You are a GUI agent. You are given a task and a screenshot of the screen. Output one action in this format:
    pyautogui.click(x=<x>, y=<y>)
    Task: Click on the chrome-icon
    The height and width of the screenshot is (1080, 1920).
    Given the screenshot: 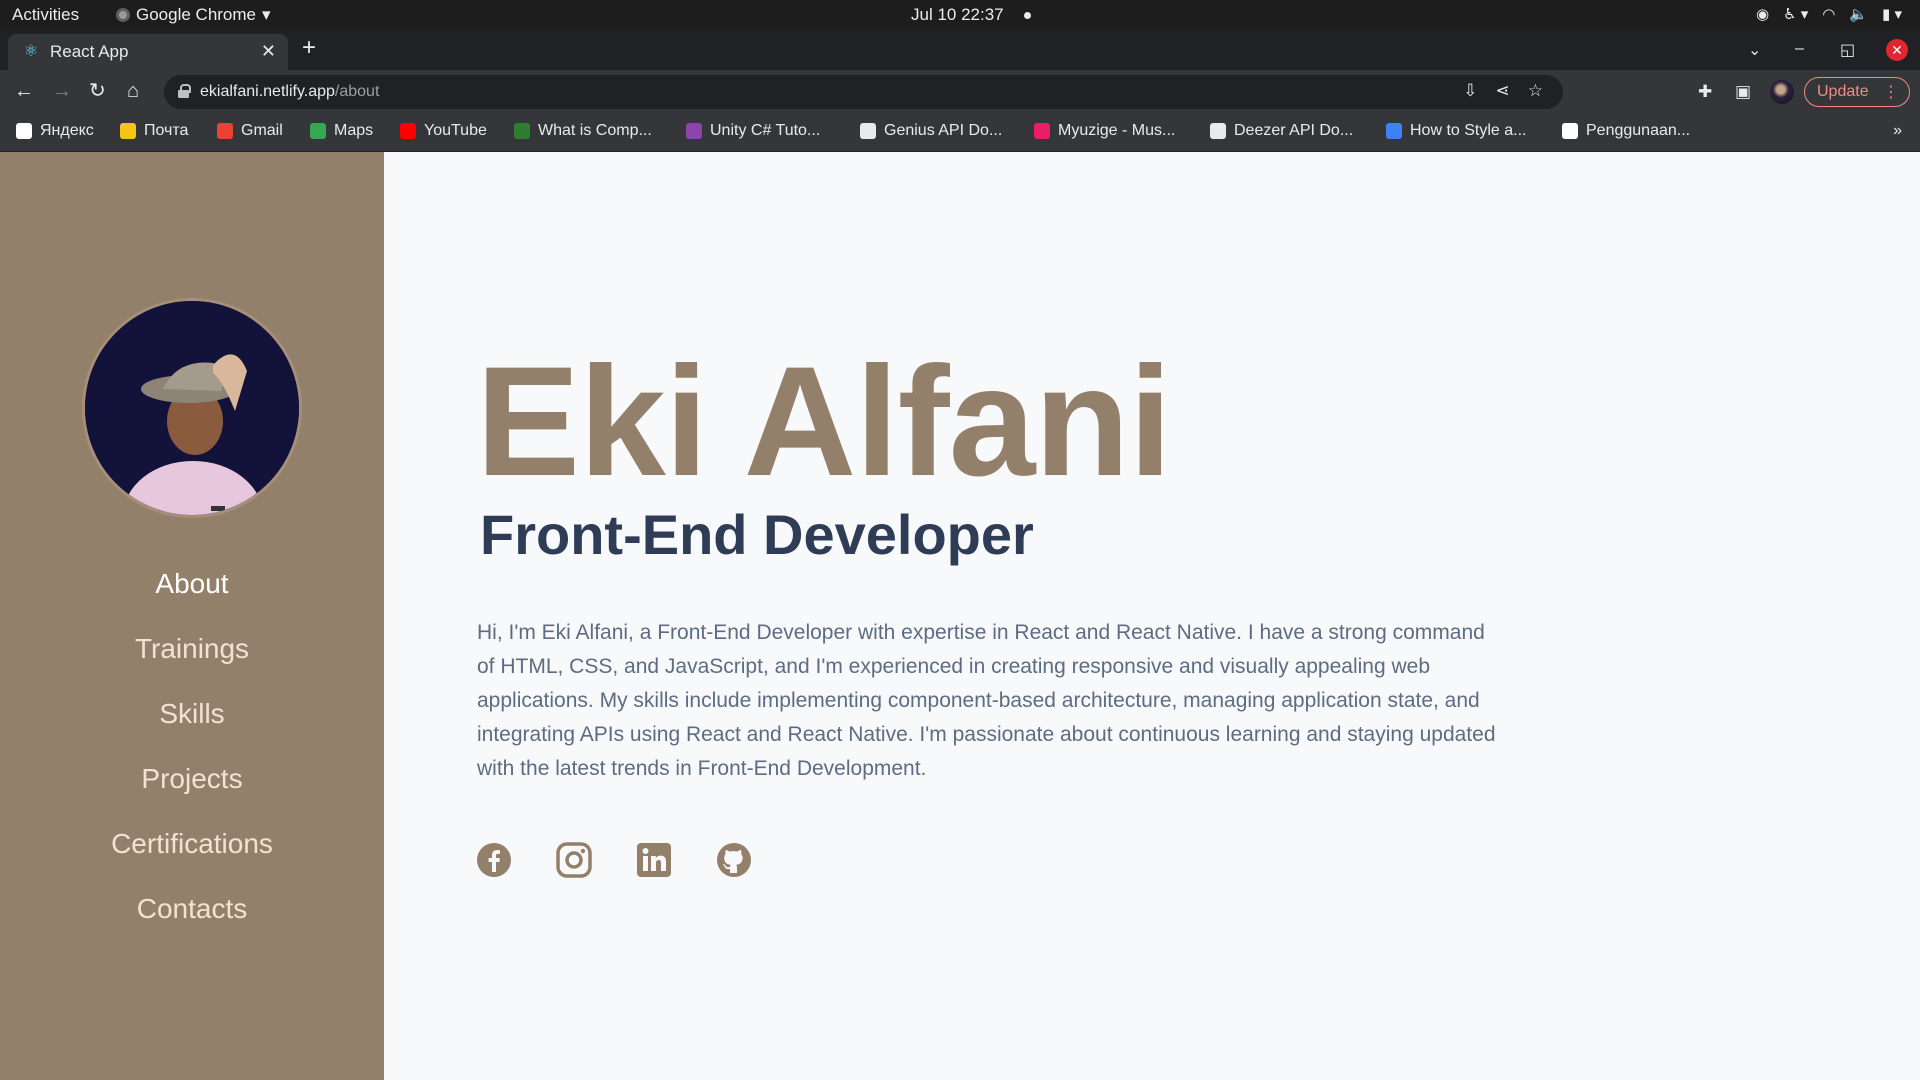 What is the action you would take?
    pyautogui.click(x=123, y=15)
    